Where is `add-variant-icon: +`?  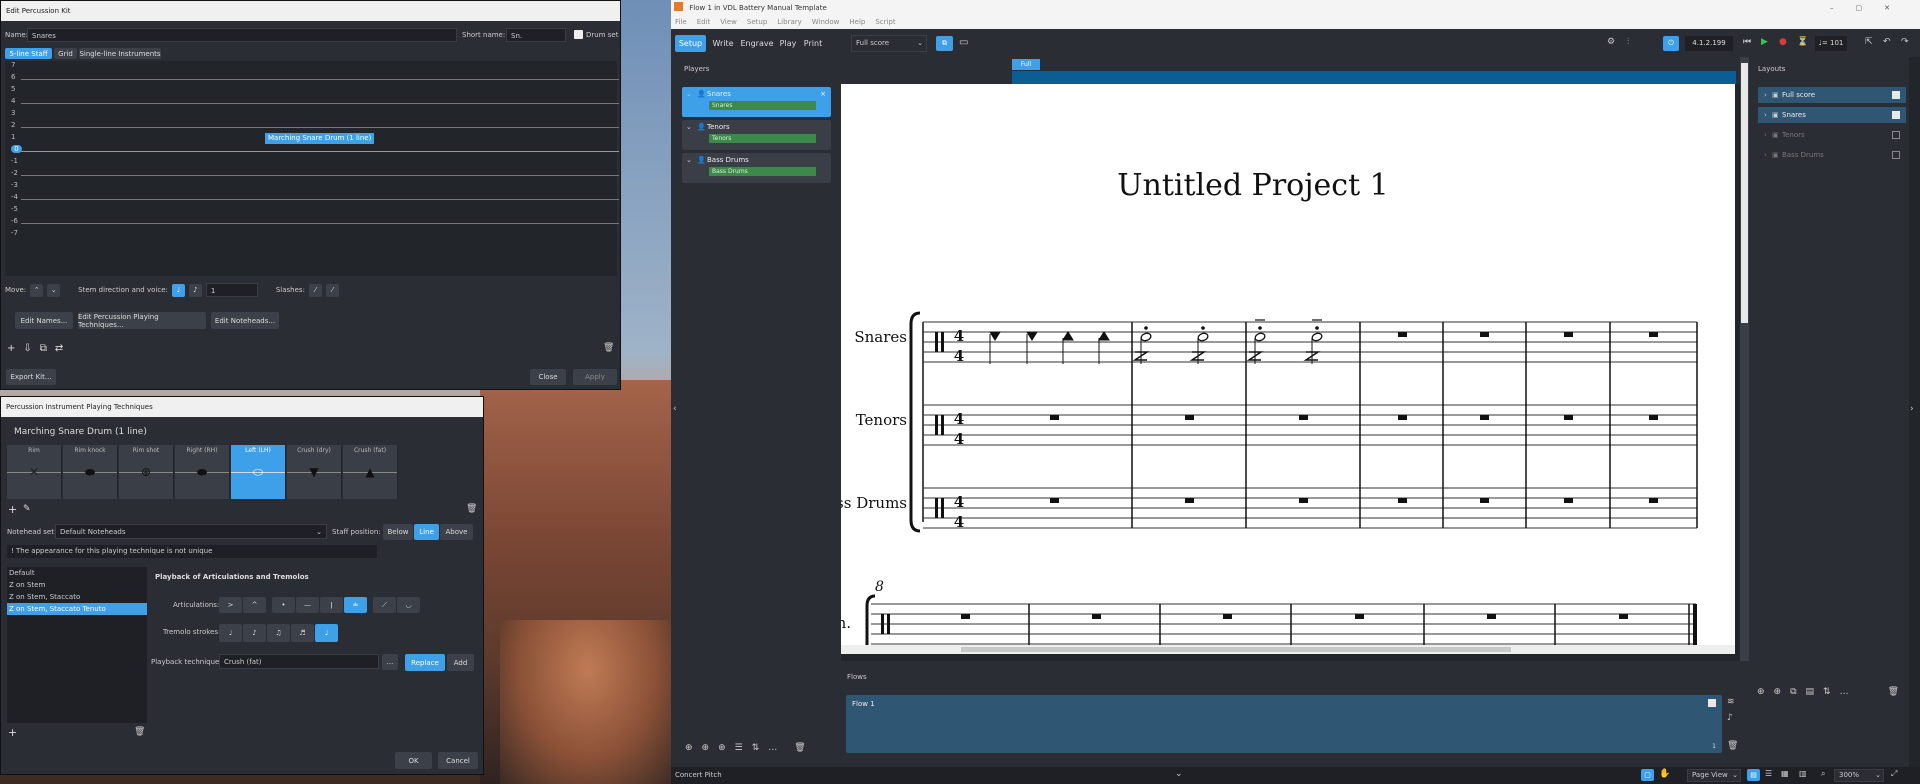
add-variant-icon: + is located at coordinates (12, 732).